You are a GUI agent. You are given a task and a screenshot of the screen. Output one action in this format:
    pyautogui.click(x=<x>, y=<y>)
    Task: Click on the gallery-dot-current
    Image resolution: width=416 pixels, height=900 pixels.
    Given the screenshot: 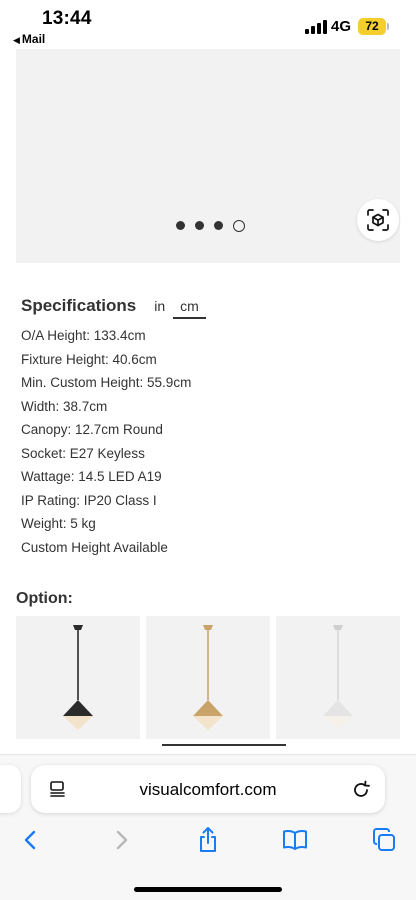 What is the action you would take?
    pyautogui.click(x=239, y=225)
    